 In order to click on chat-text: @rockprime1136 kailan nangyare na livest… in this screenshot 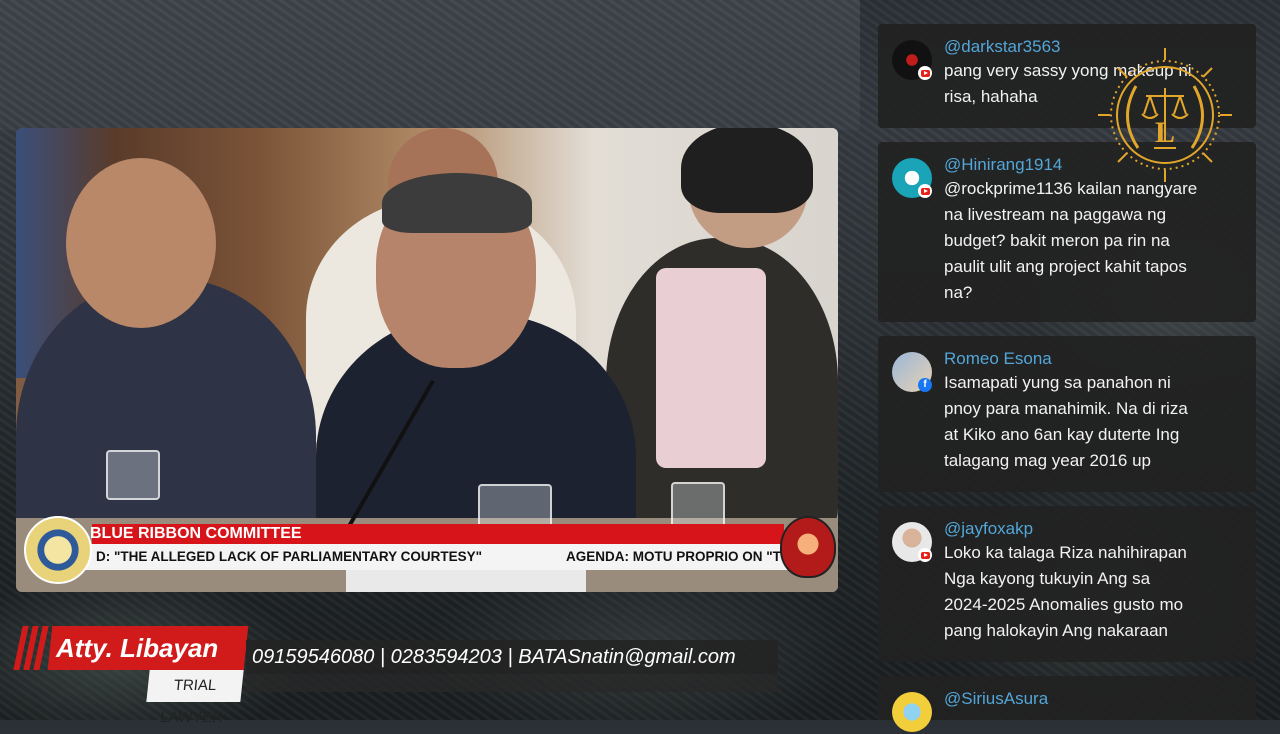, I will do `click(1071, 240)`.